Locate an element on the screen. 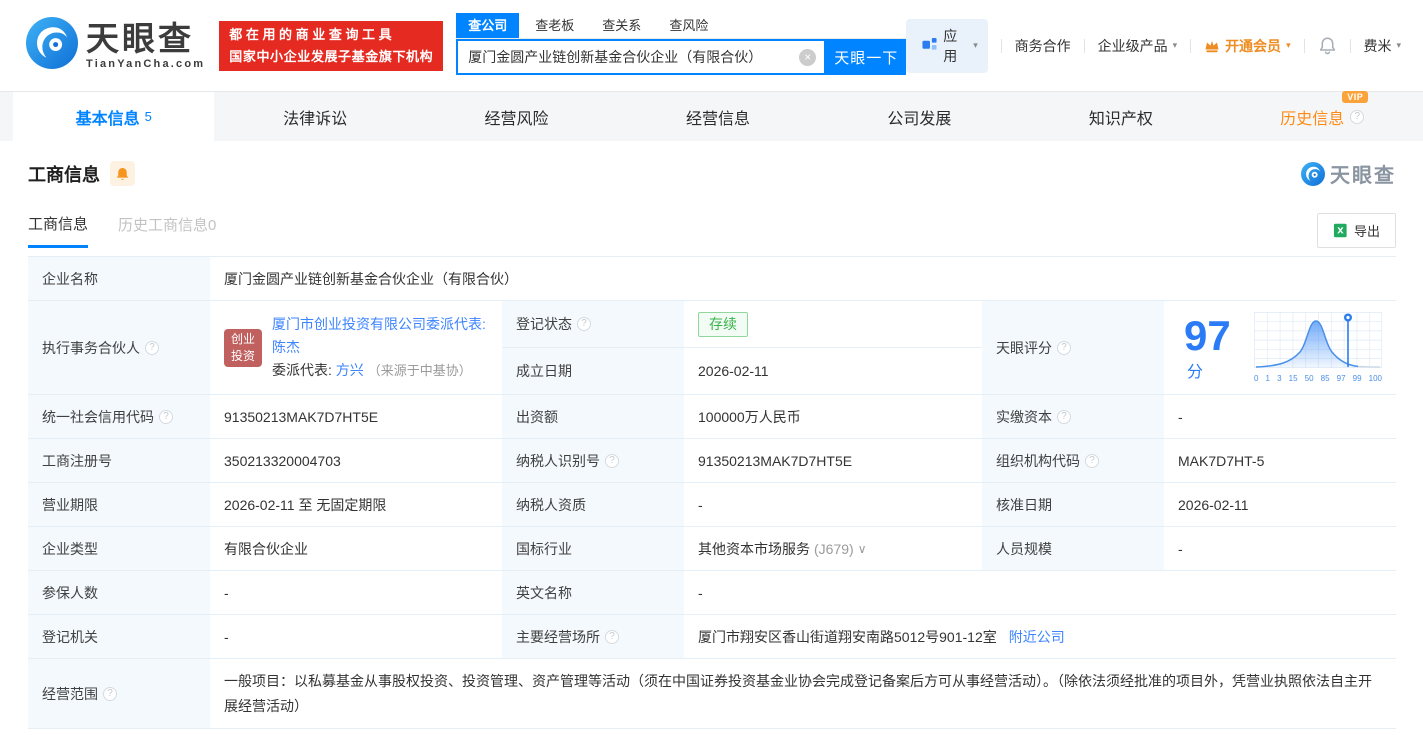 This screenshot has height=735, width=1423. score-number: 97 is located at coordinates (1207, 335).